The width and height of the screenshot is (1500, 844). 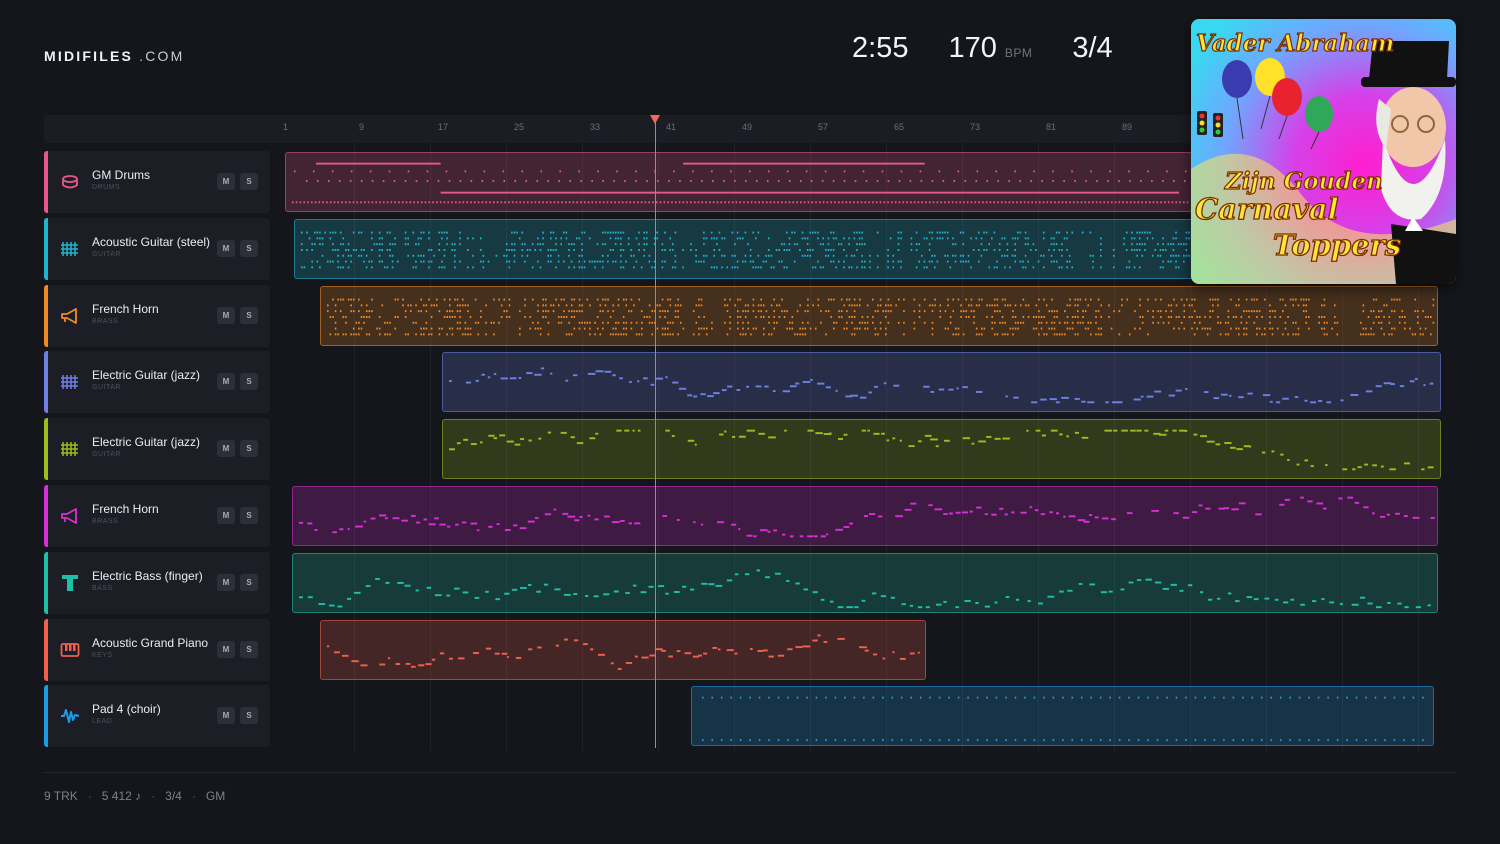 I want to click on footer-summary: 9 TRK · 5 412 ♪ · 3/4 · GM, so click(x=134, y=796).